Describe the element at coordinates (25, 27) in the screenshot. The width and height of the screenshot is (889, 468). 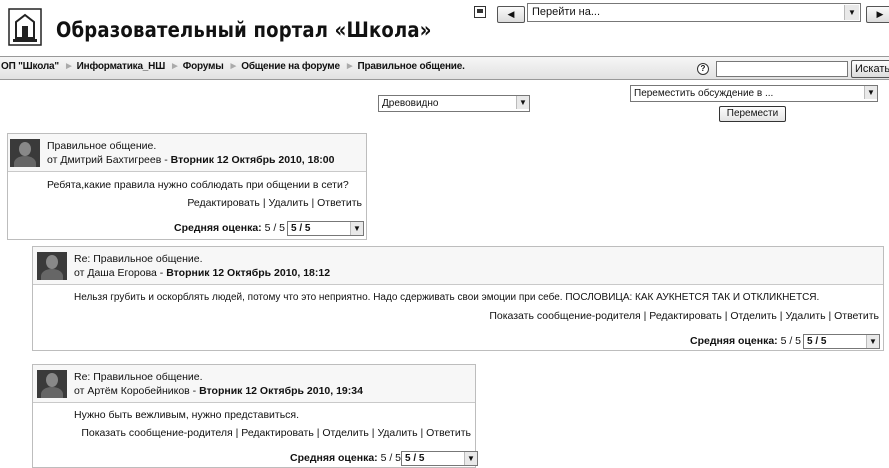
I see `school-logo-icon` at that location.